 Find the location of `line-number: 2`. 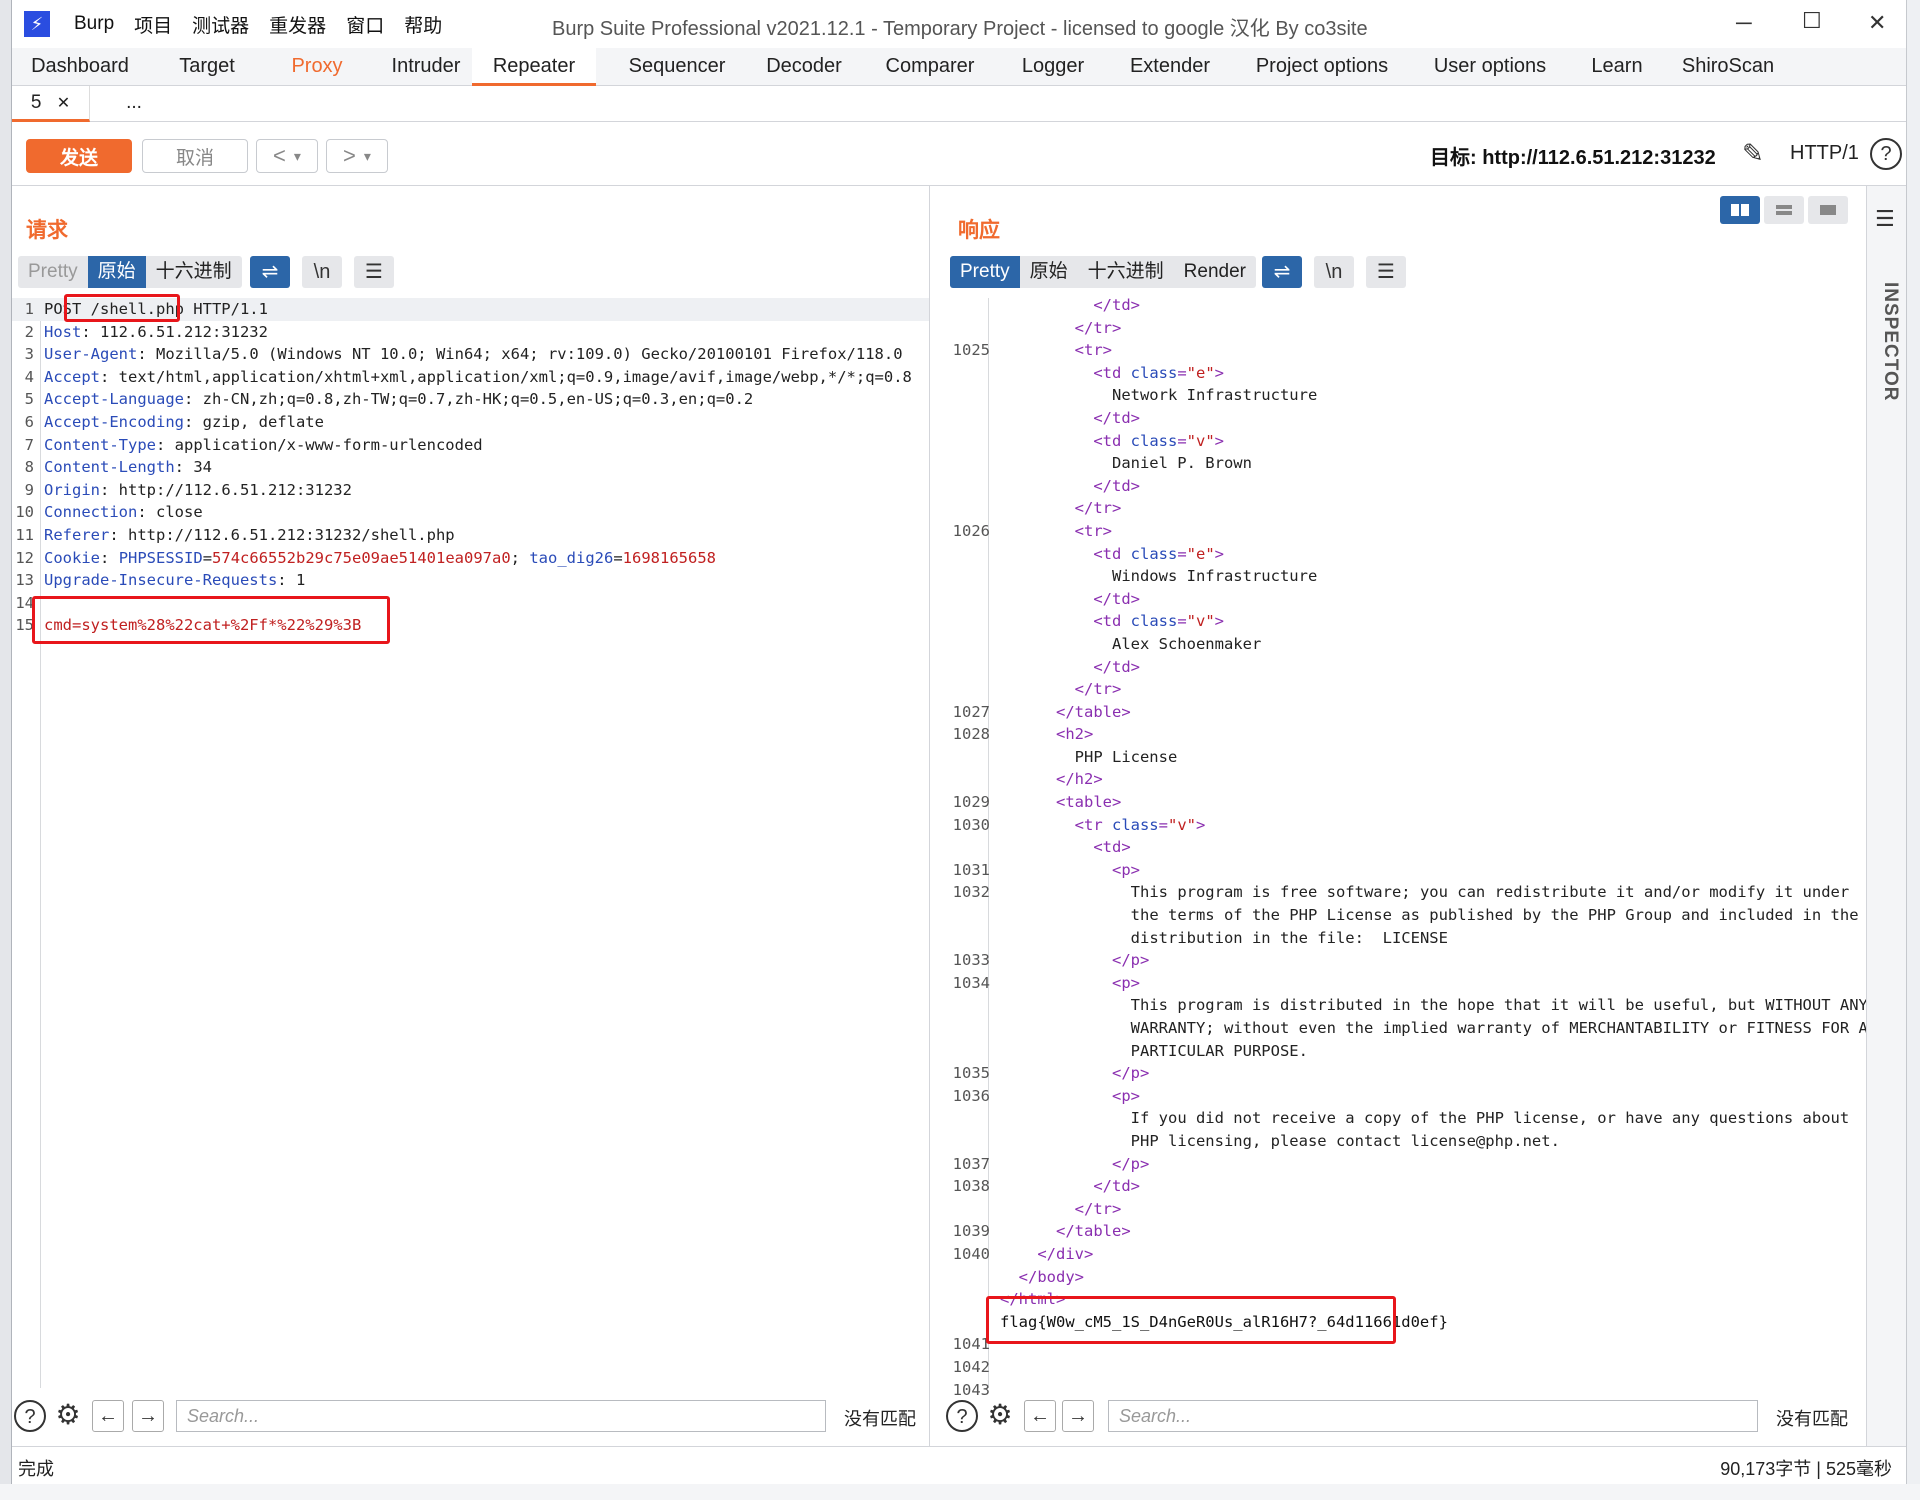

line-number: 2 is located at coordinates (29, 331).